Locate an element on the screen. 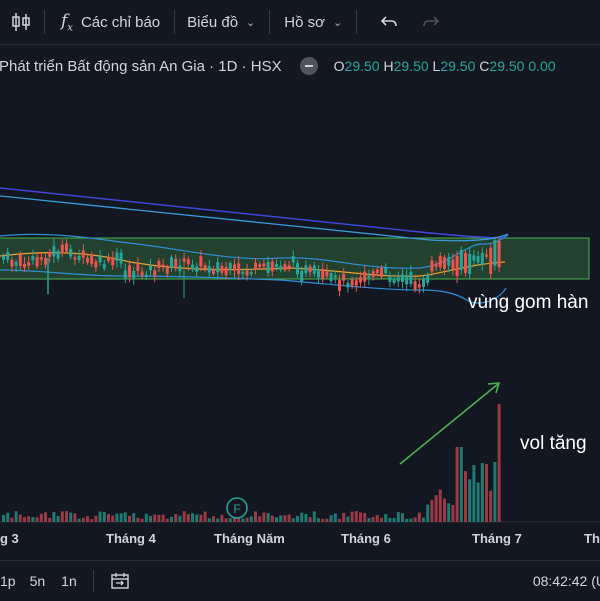  volume-annotation: vol tăng is located at coordinates (553, 443).